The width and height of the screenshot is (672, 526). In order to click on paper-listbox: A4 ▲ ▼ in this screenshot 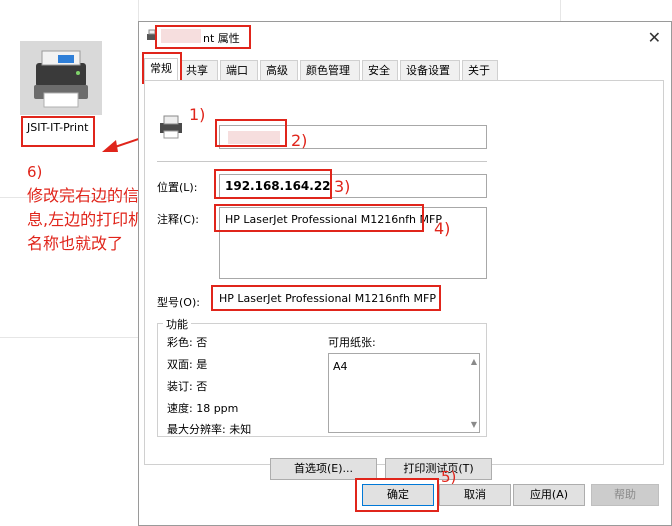, I will do `click(404, 393)`.